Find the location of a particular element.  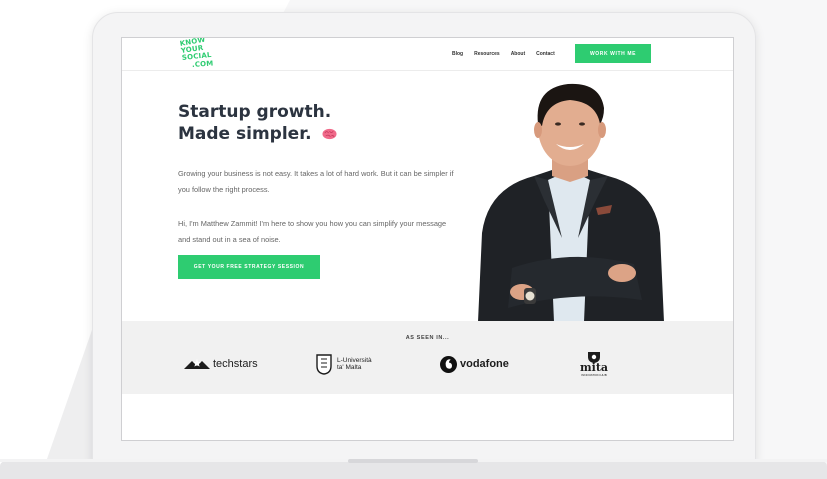

logo-line: .COM is located at coordinates (202, 64).